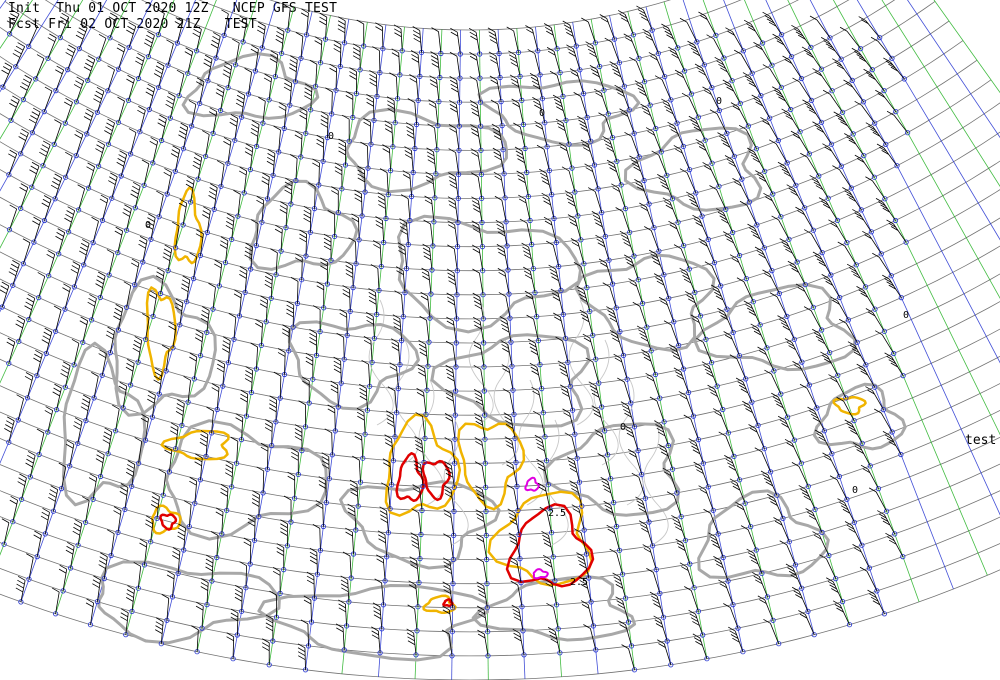  Describe the element at coordinates (532, 484) in the screenshot. I see `magenta-contour` at that location.